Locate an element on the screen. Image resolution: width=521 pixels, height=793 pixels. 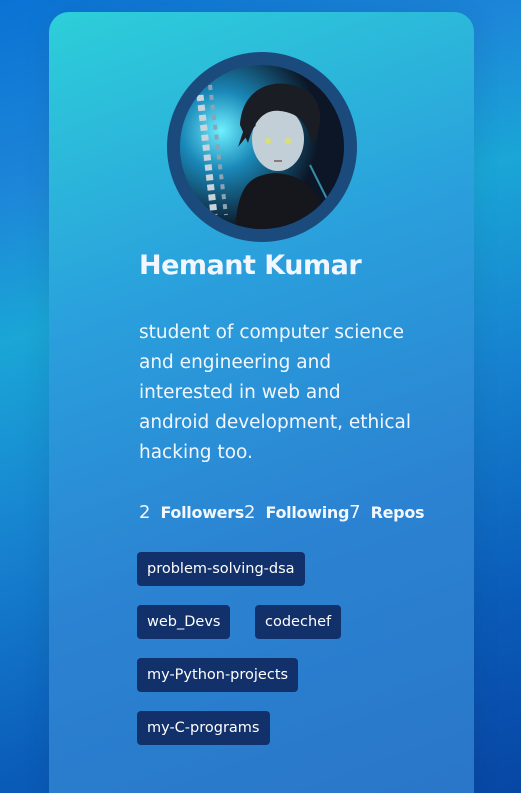
repos-count: 7 is located at coordinates (355, 512).